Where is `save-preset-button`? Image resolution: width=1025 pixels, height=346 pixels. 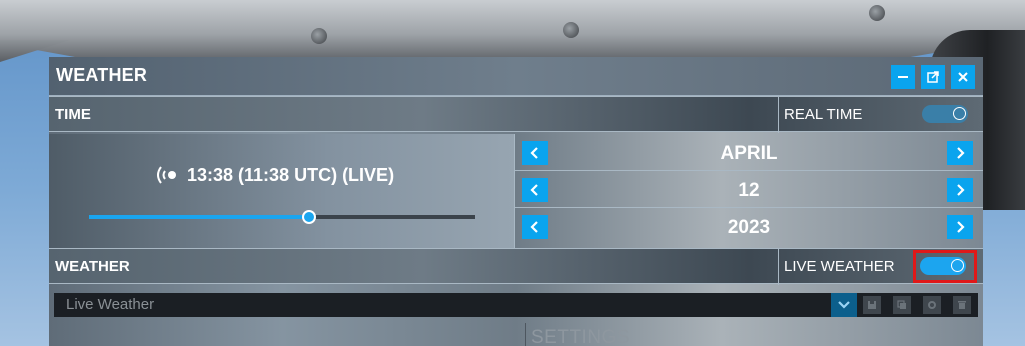
save-preset-button is located at coordinates (872, 305).